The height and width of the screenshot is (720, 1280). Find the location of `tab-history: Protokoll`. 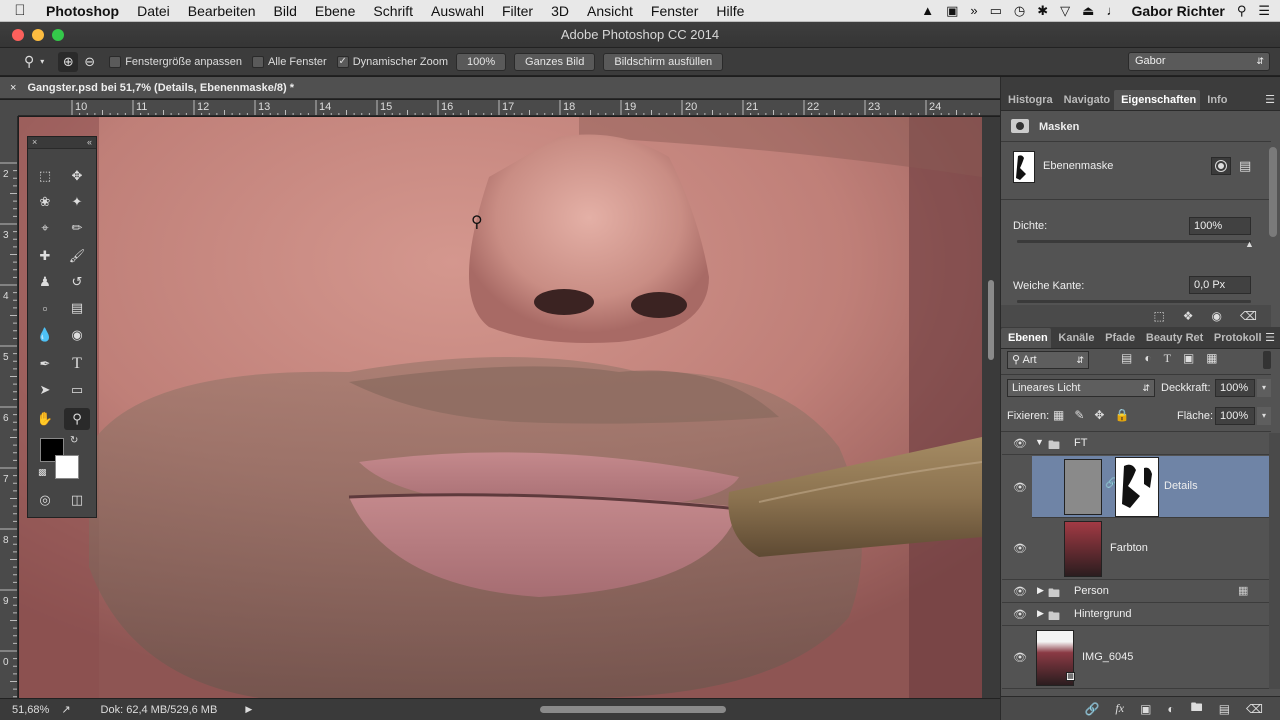

tab-history: Protokoll is located at coordinates (1236, 340).